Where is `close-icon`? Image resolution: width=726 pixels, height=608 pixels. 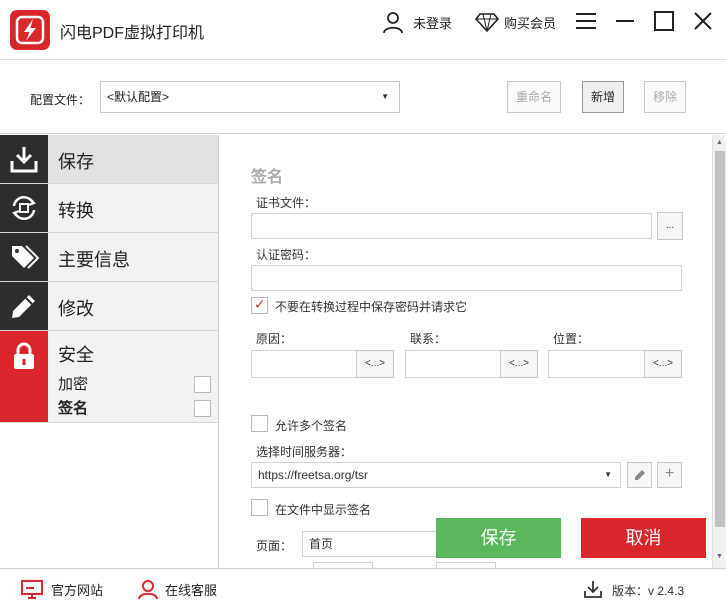
close-icon is located at coordinates (703, 21).